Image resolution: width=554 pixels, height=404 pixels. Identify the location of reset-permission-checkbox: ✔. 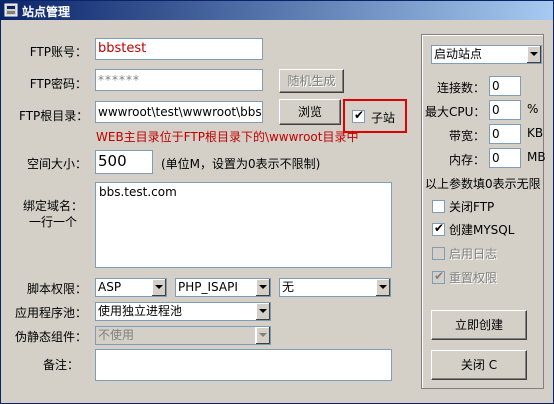
(438, 276).